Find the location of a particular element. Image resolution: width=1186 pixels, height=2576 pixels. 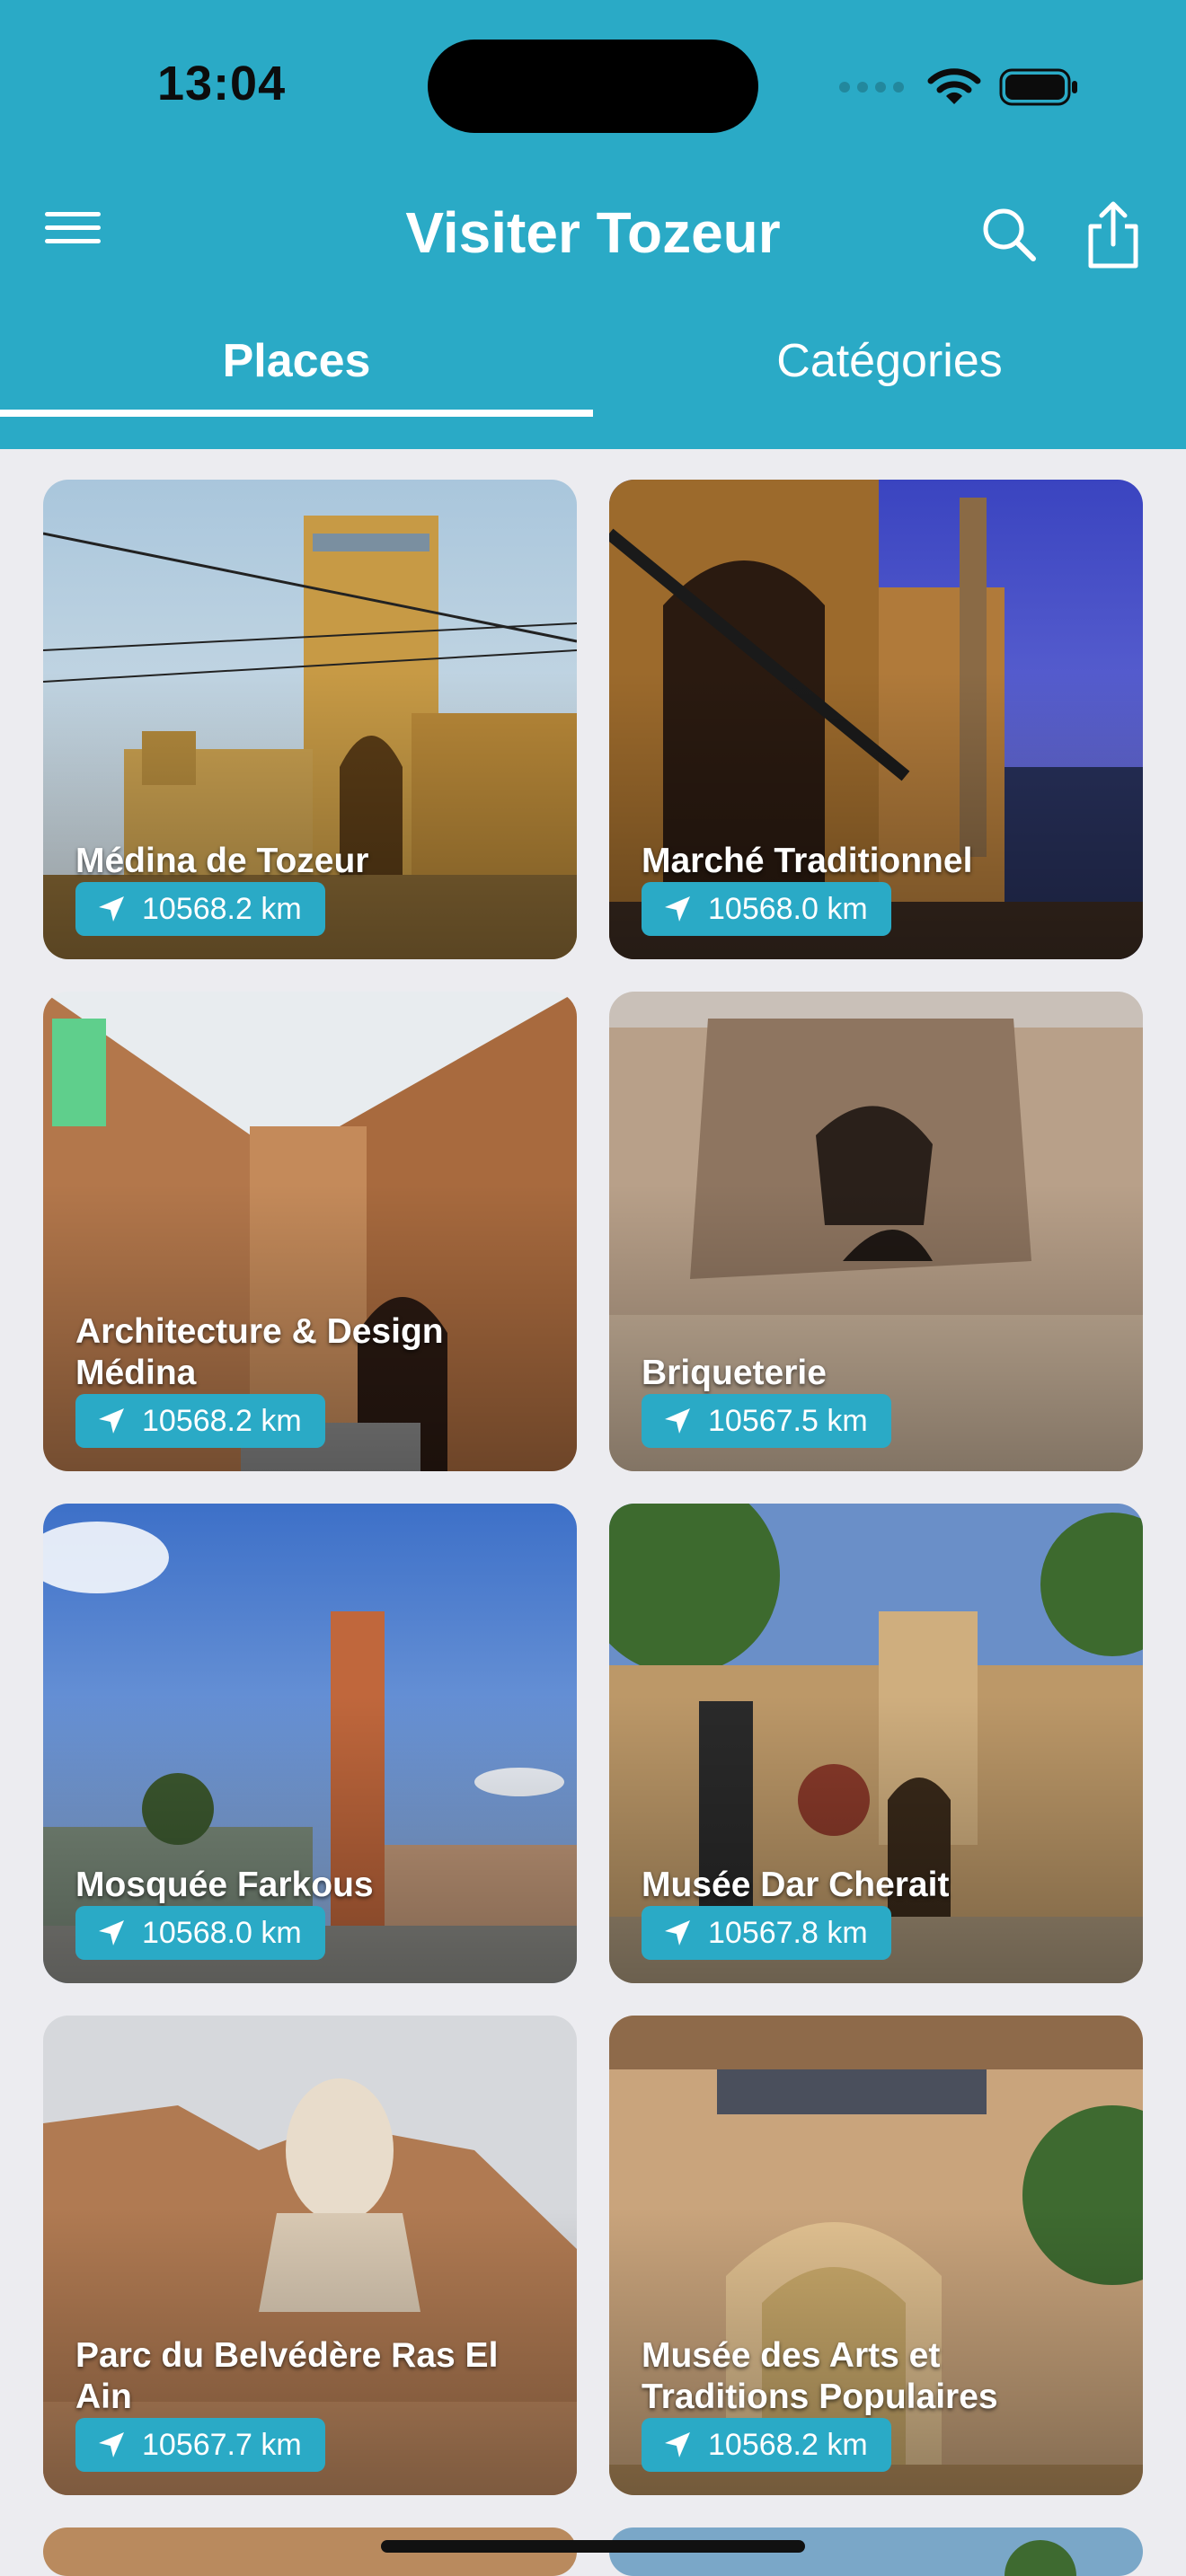

distance-badge: 10567.5 km is located at coordinates (766, 1421).